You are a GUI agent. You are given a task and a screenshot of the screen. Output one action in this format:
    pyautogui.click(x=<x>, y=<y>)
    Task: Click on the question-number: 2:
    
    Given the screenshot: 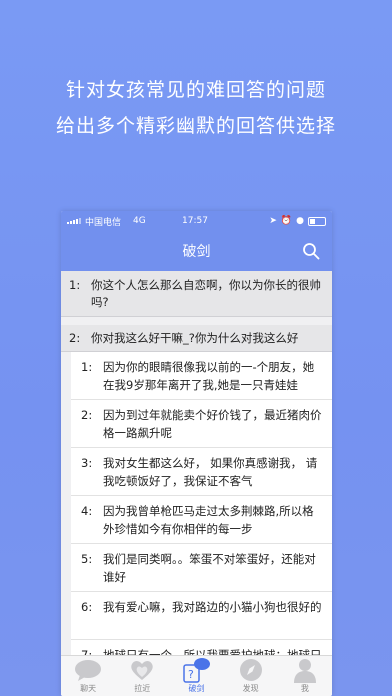 What is the action you would take?
    pyautogui.click(x=75, y=338)
    